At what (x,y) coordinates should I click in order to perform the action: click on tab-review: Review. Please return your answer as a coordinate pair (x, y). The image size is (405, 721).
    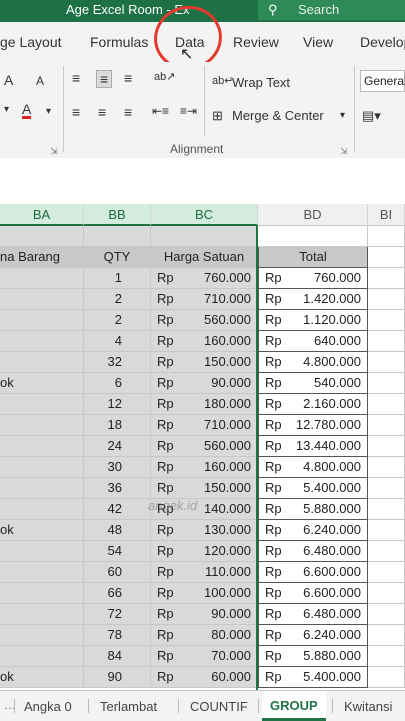
    Looking at the image, I should click on (256, 42).